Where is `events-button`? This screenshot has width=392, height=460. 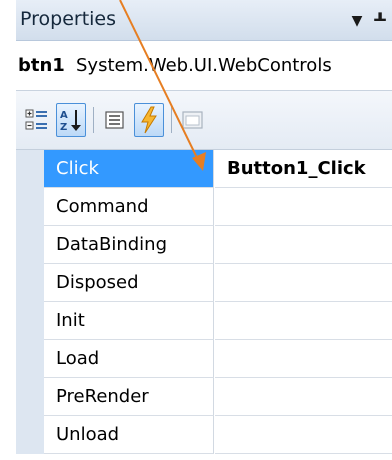 events-button is located at coordinates (149, 120).